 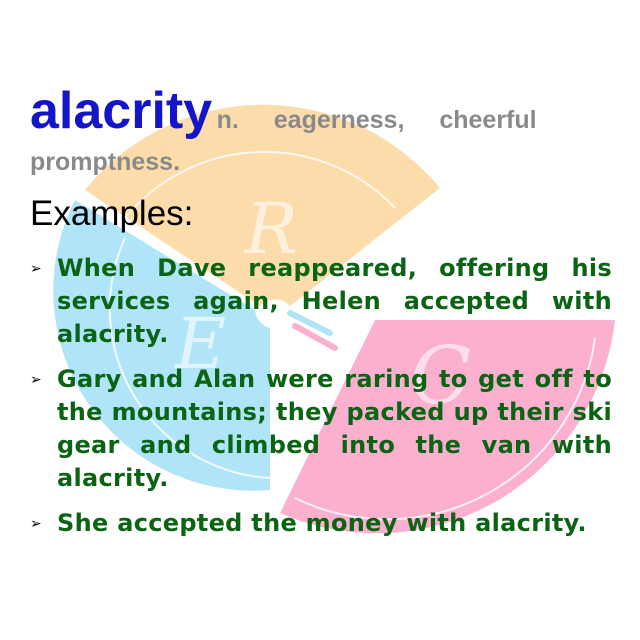 I want to click on definition-block: alacrity n. eagerness, cheerful, so click(x=321, y=117).